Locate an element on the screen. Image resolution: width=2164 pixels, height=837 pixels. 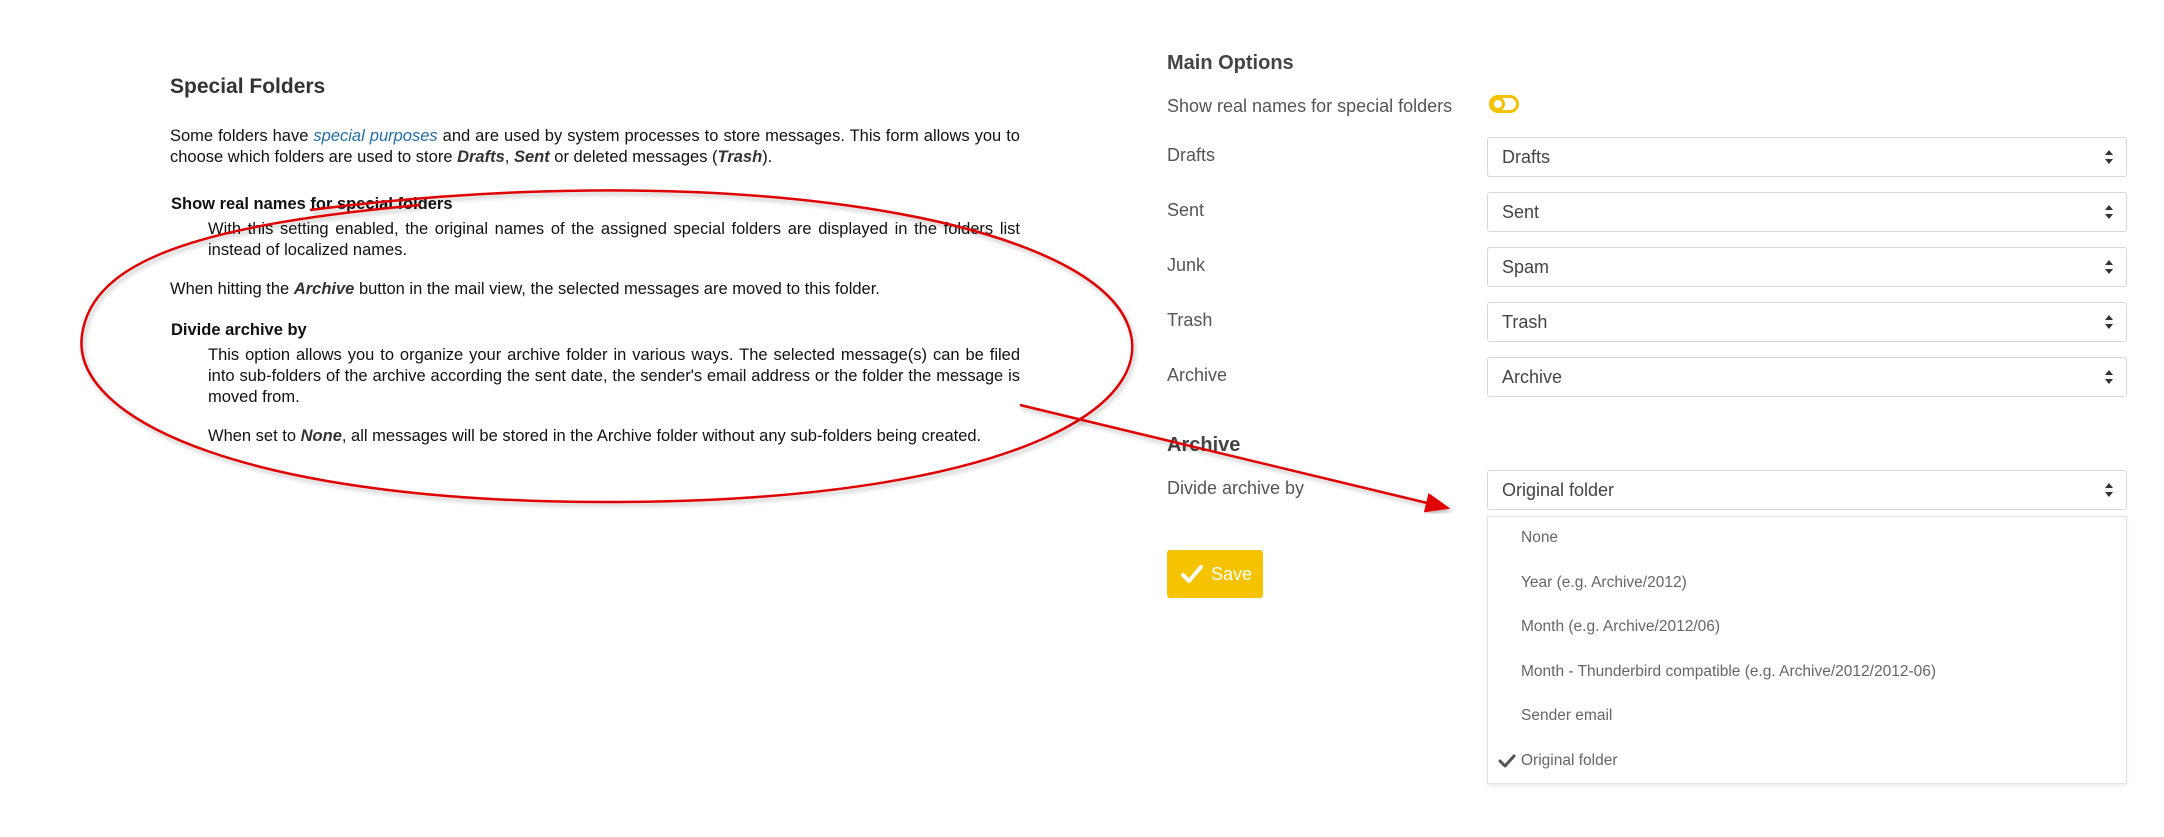
save-button: Save is located at coordinates (1215, 574).